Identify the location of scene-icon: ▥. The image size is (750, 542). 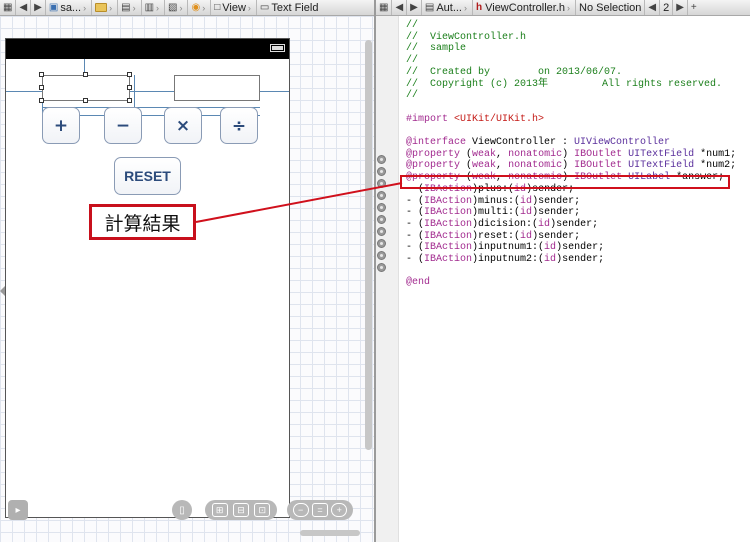
(149, 7).